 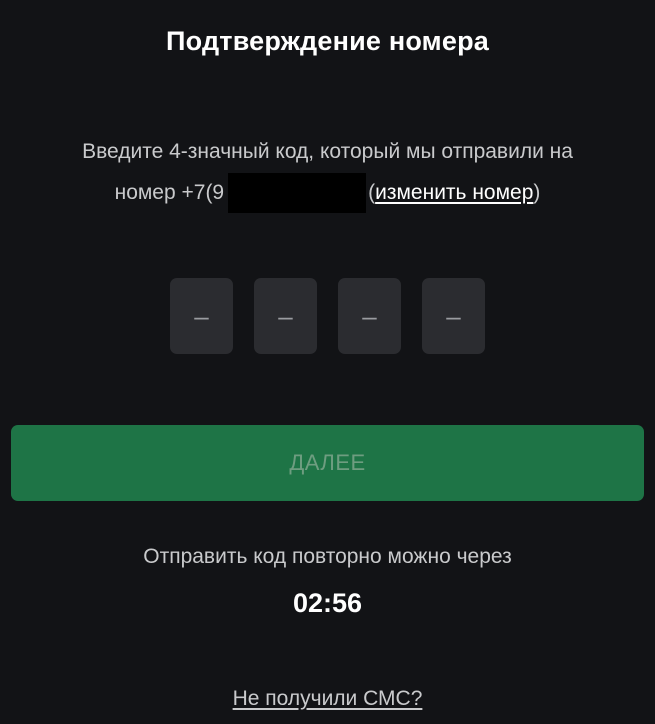 I want to click on instructions-line-2: номер +7(9 (изменить номер), so click(x=327, y=192).